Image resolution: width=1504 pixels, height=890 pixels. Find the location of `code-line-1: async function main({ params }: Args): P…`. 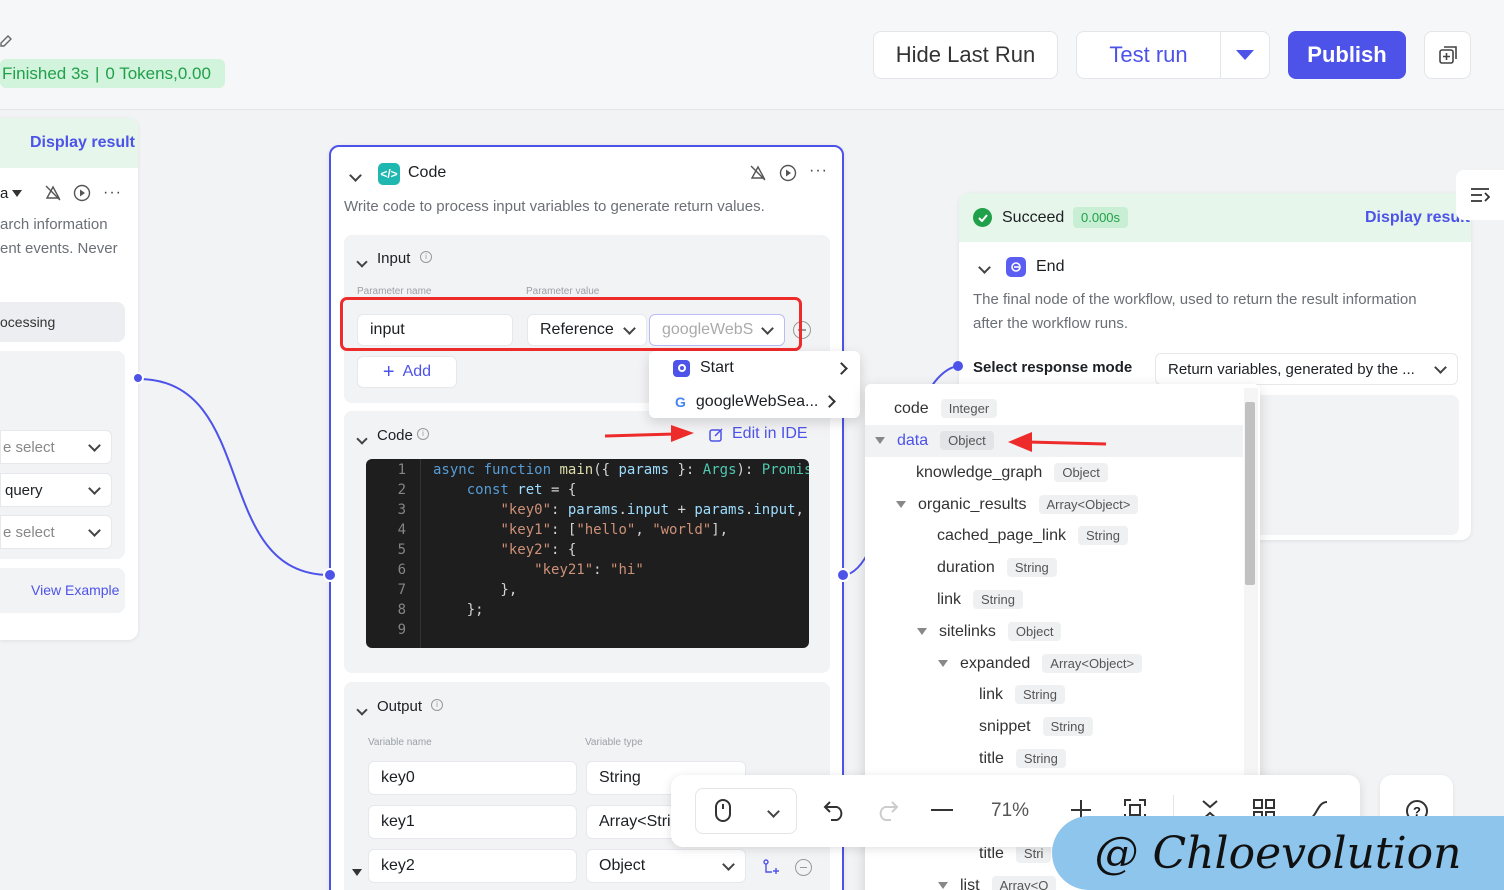

code-line-1: async function main({ params }: Args): P… is located at coordinates (621, 470).